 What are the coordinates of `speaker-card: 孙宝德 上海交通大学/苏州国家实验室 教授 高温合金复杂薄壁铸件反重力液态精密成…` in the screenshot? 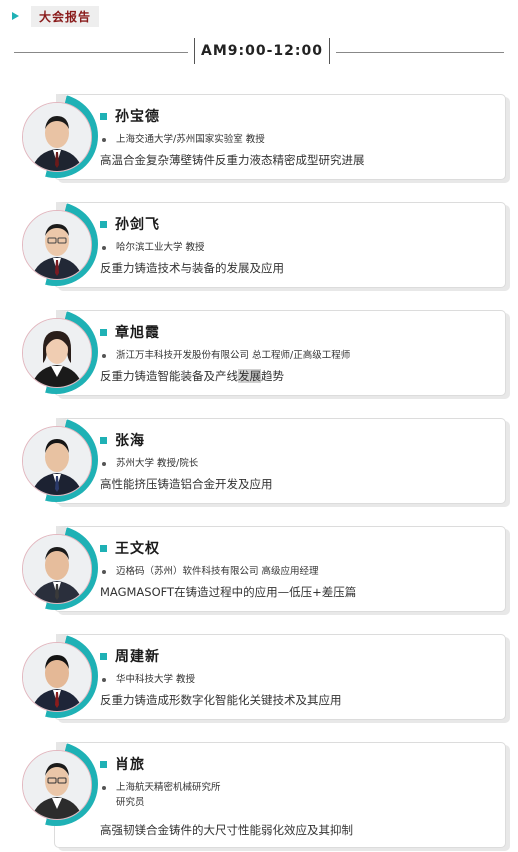 It's located at (261, 137).